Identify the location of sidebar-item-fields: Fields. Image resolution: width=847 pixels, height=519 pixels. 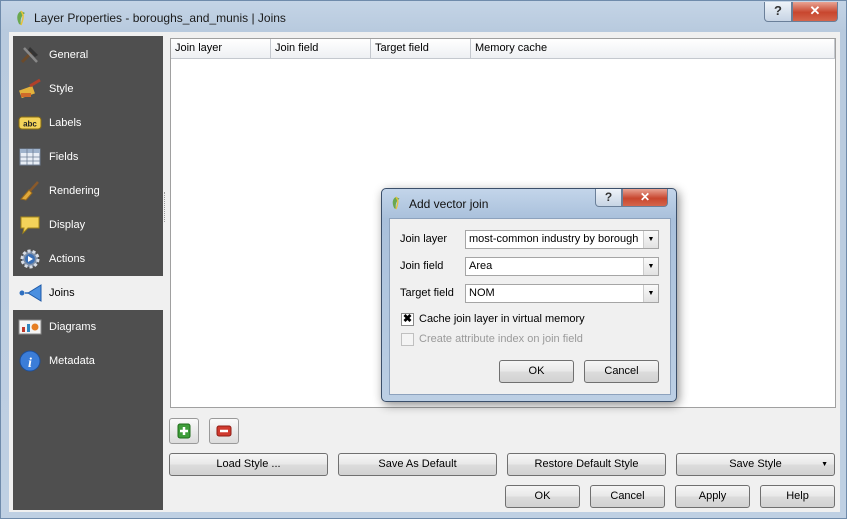
(88, 157).